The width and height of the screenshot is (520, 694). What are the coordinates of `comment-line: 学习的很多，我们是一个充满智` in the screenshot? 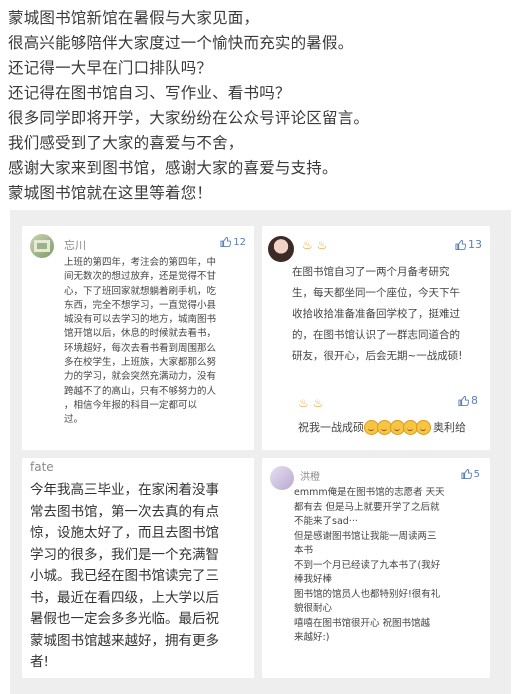 It's located at (124, 554).